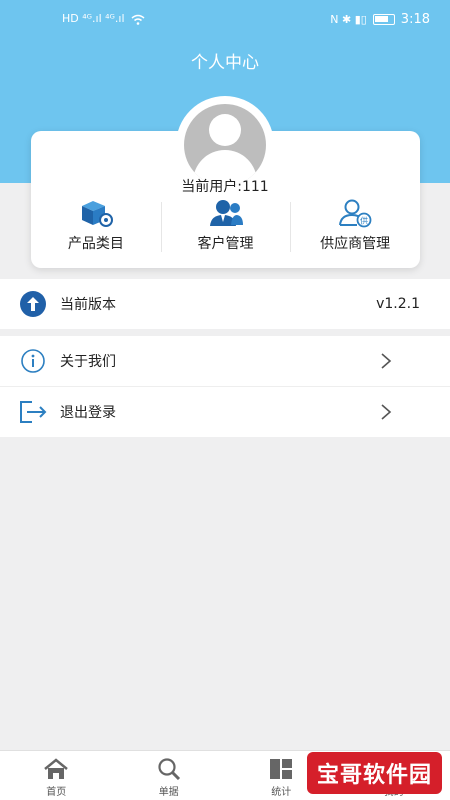 This screenshot has width=450, height=800. I want to click on tab-documents: 单据, so click(169, 775).